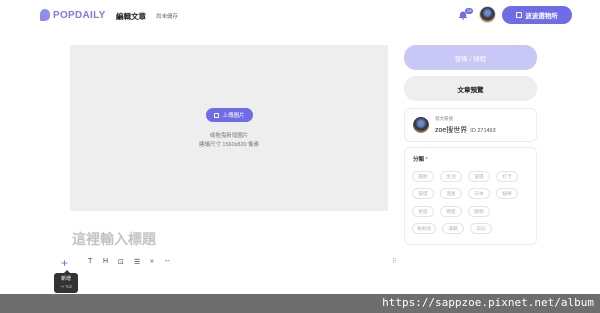 Image resolution: width=600 pixels, height=313 pixels. What do you see at coordinates (131, 16) in the screenshot?
I see `page-title: 編輯文章` at bounding box center [131, 16].